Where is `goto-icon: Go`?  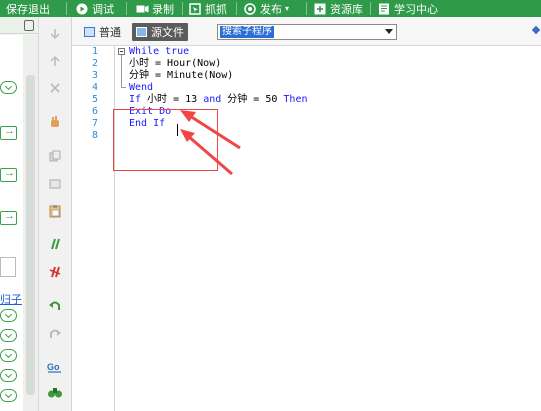 goto-icon: Go is located at coordinates (55, 367).